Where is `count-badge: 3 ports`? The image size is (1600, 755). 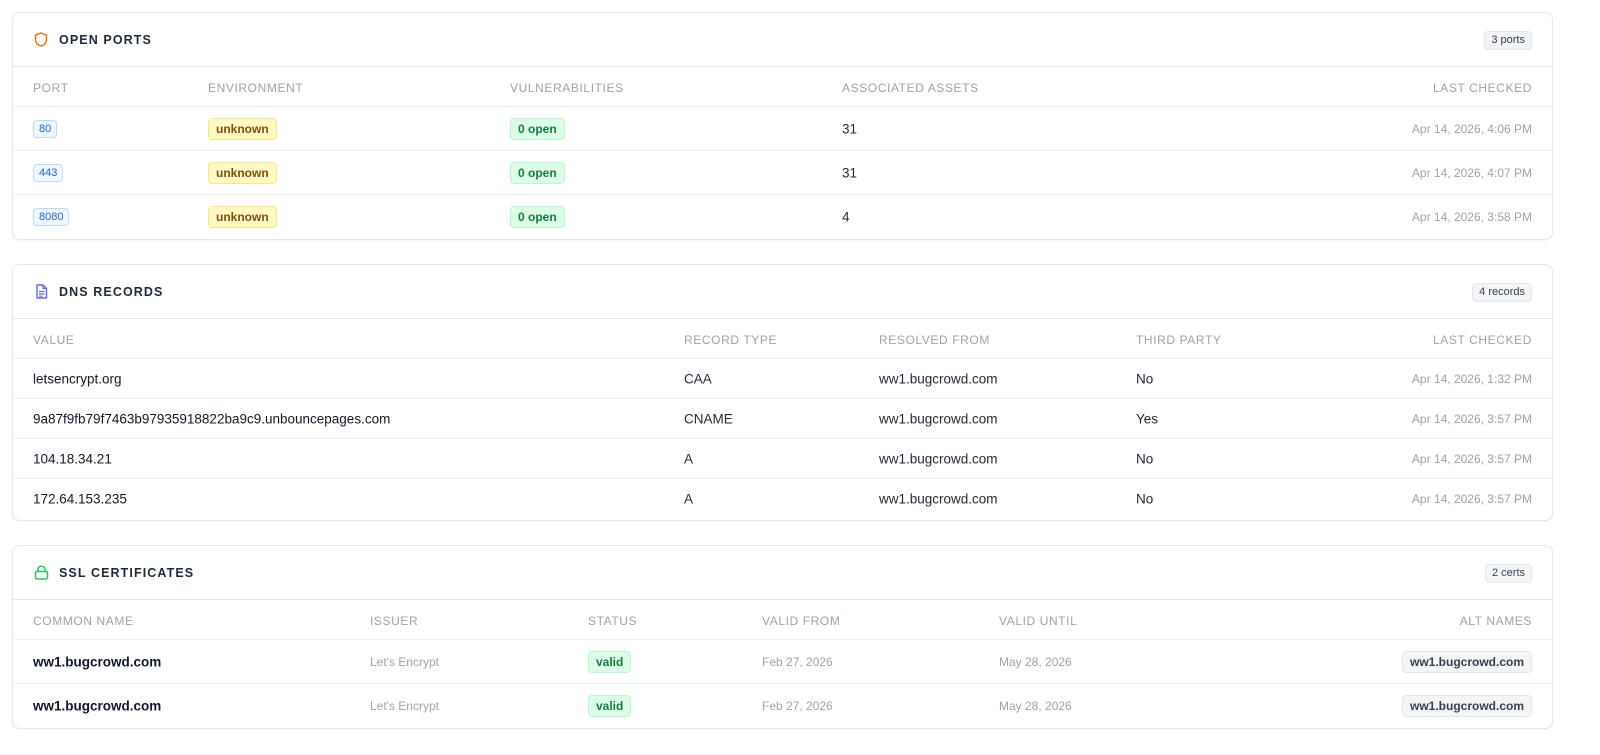
count-badge: 3 ports is located at coordinates (1508, 40).